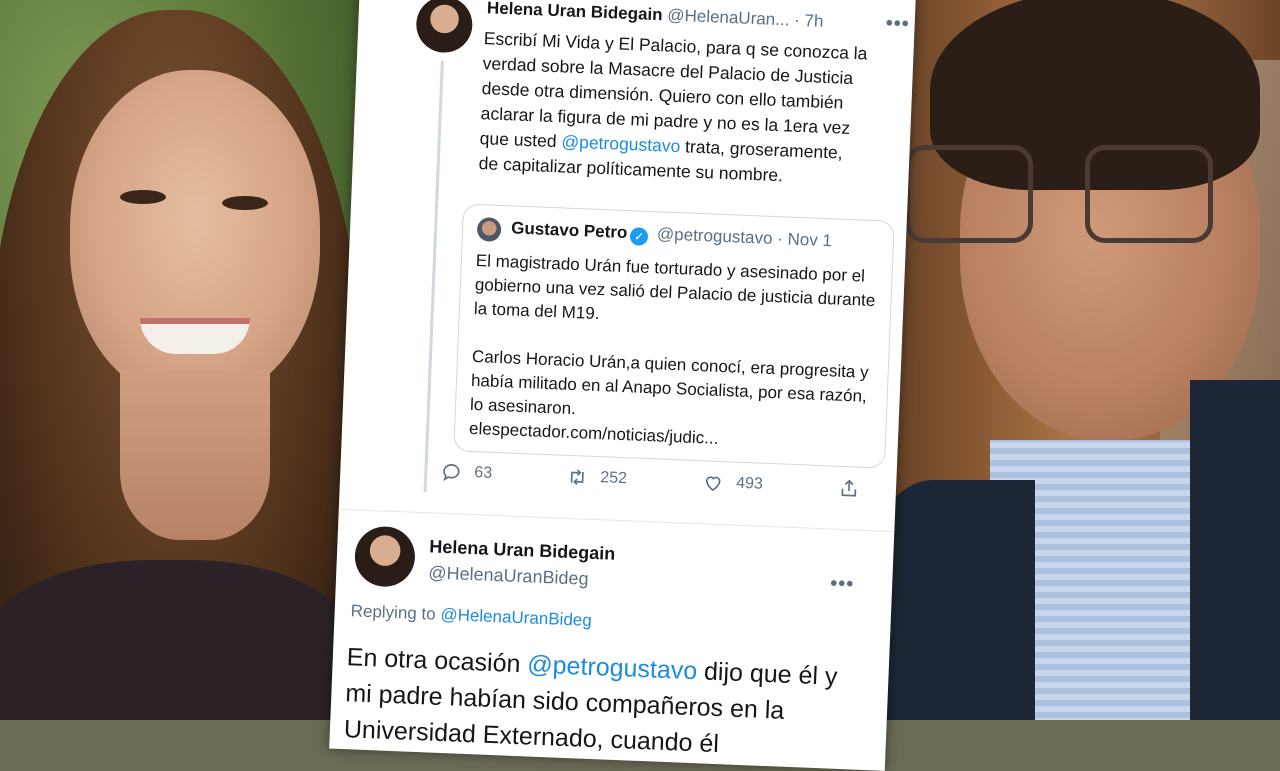  I want to click on retweet-icon, so click(577, 477).